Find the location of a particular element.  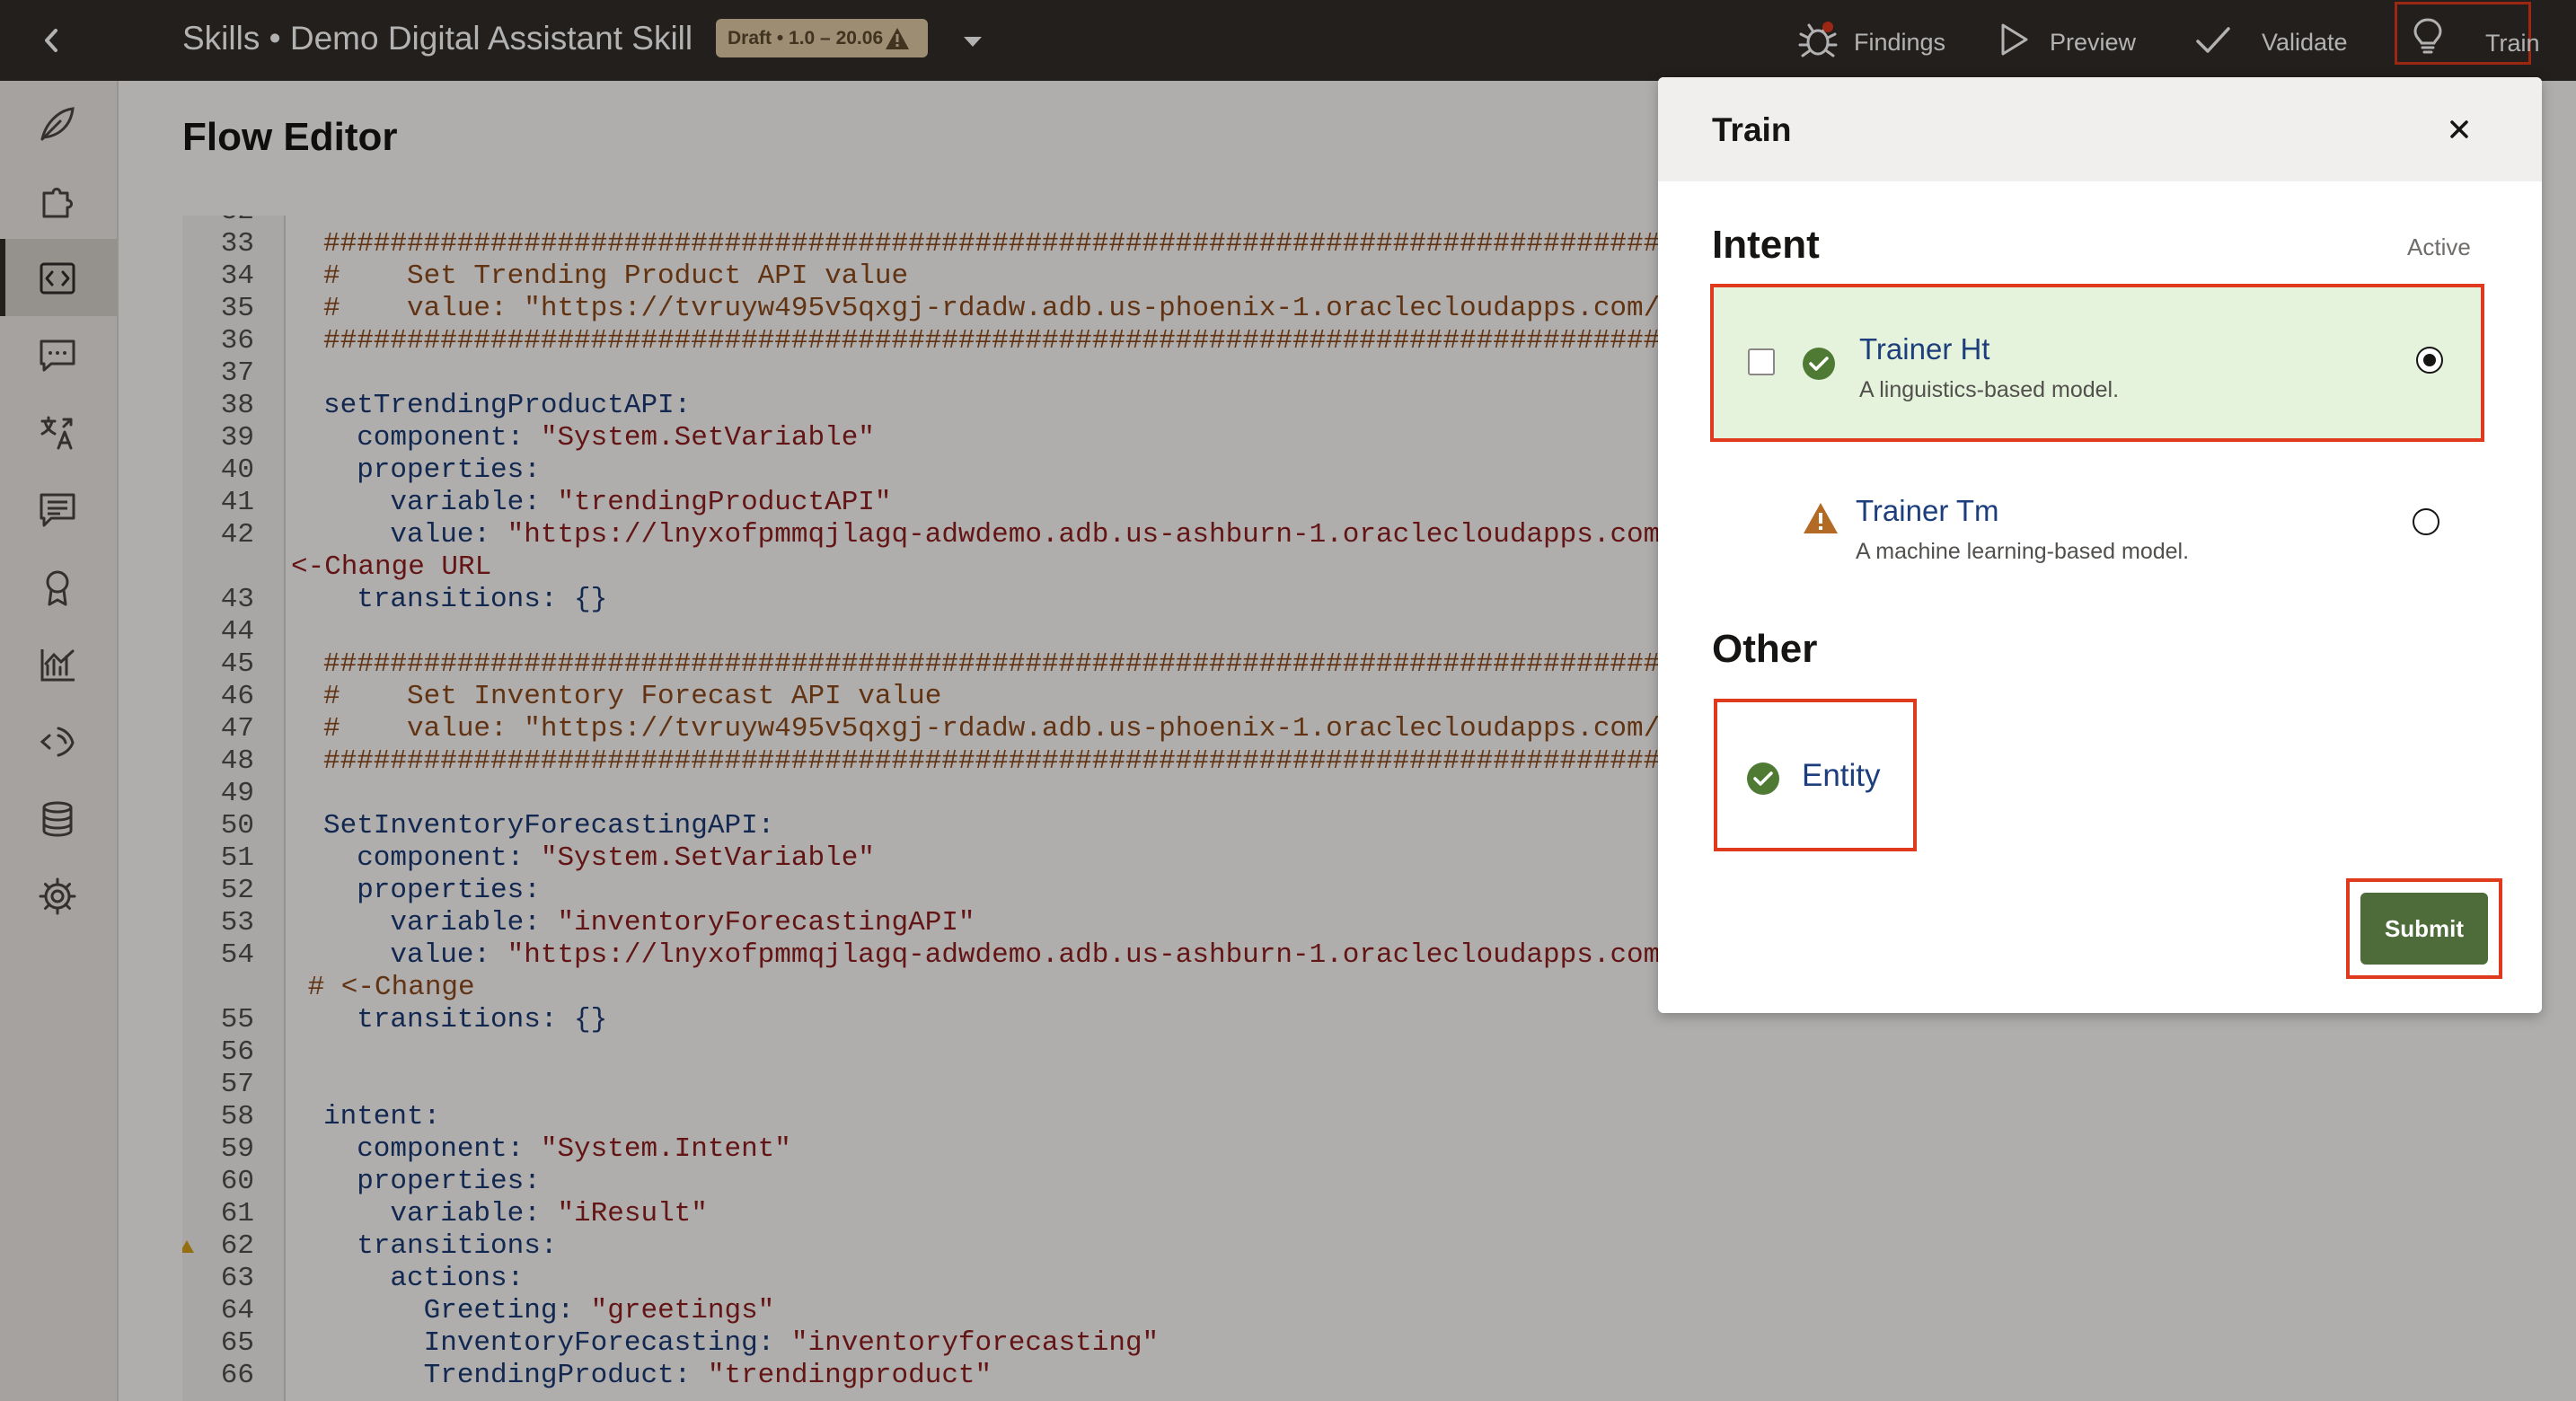

trainer-tm-name: Trainer Tm is located at coordinates (1927, 511).